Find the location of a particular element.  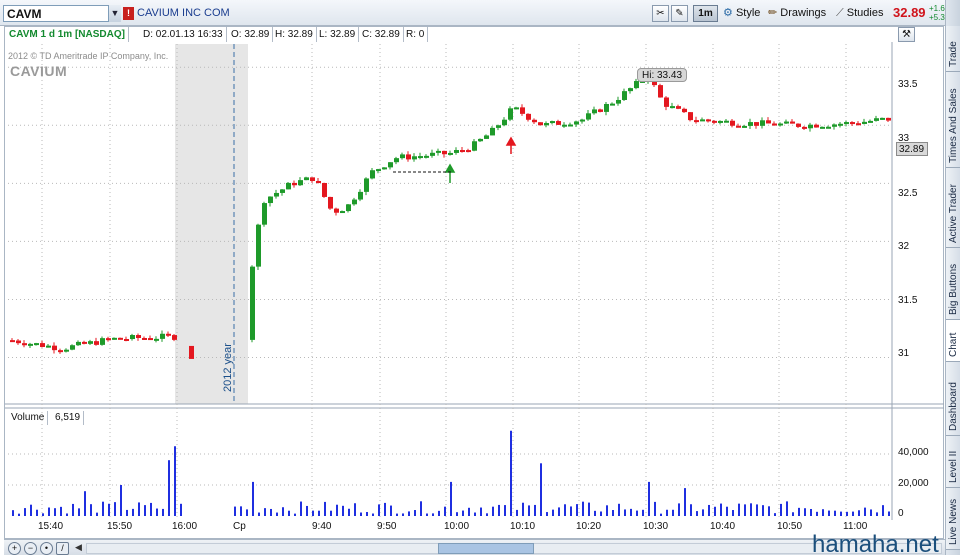

zoom-out-icon: − is located at coordinates (30, 548).